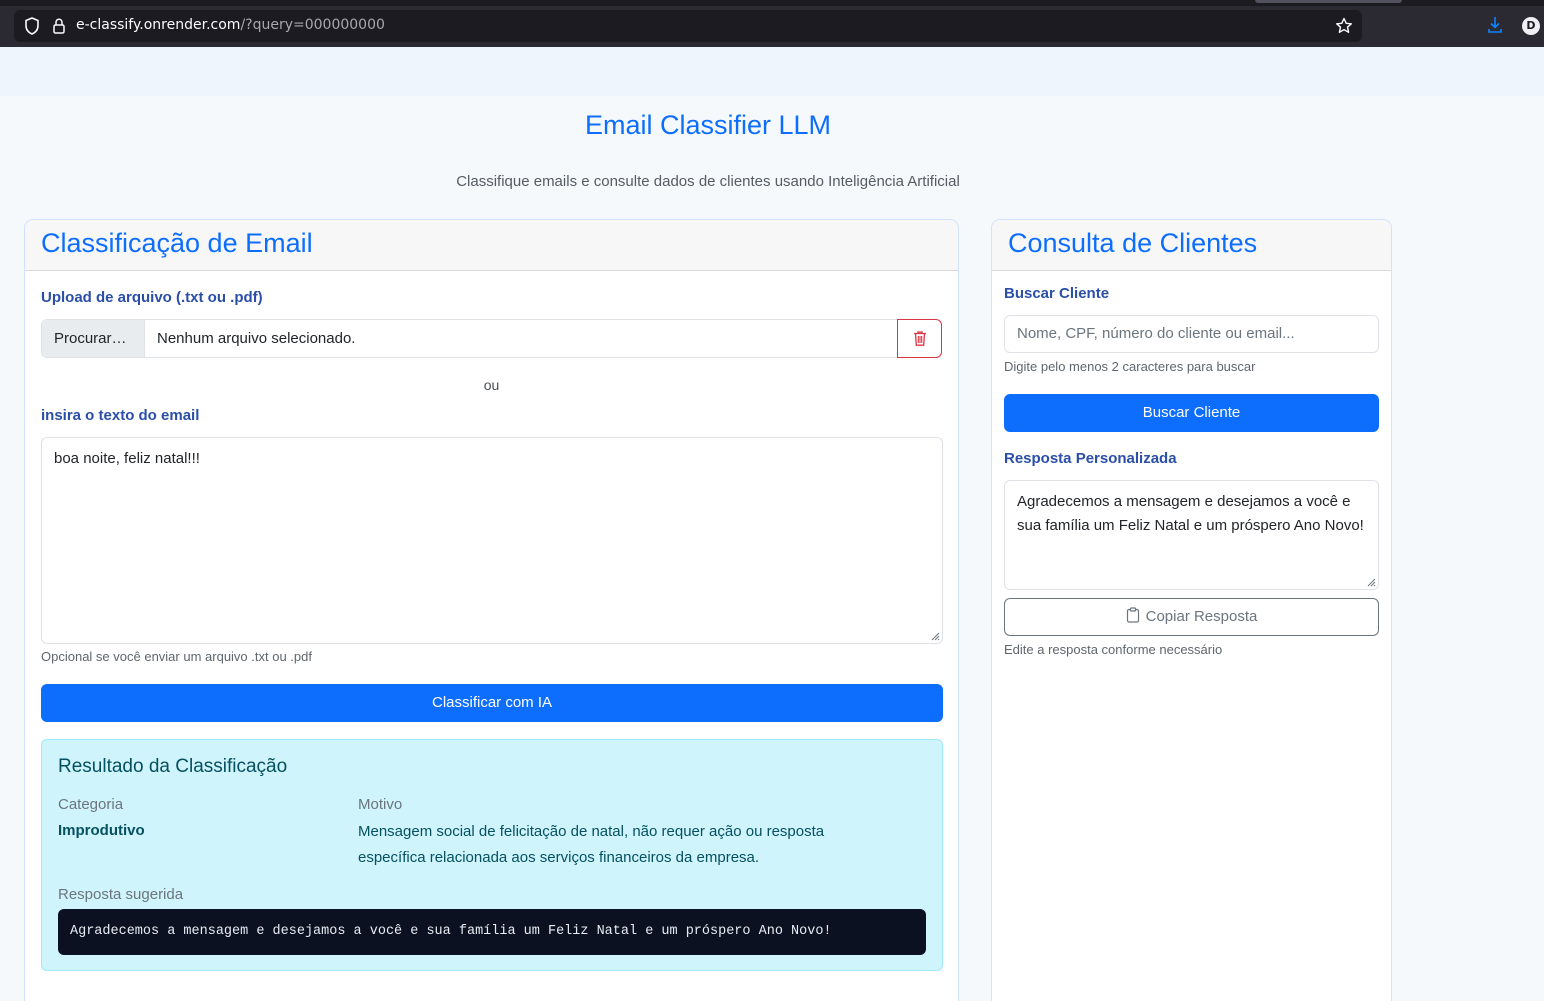  I want to click on url-path: /?query=000000000, so click(312, 25).